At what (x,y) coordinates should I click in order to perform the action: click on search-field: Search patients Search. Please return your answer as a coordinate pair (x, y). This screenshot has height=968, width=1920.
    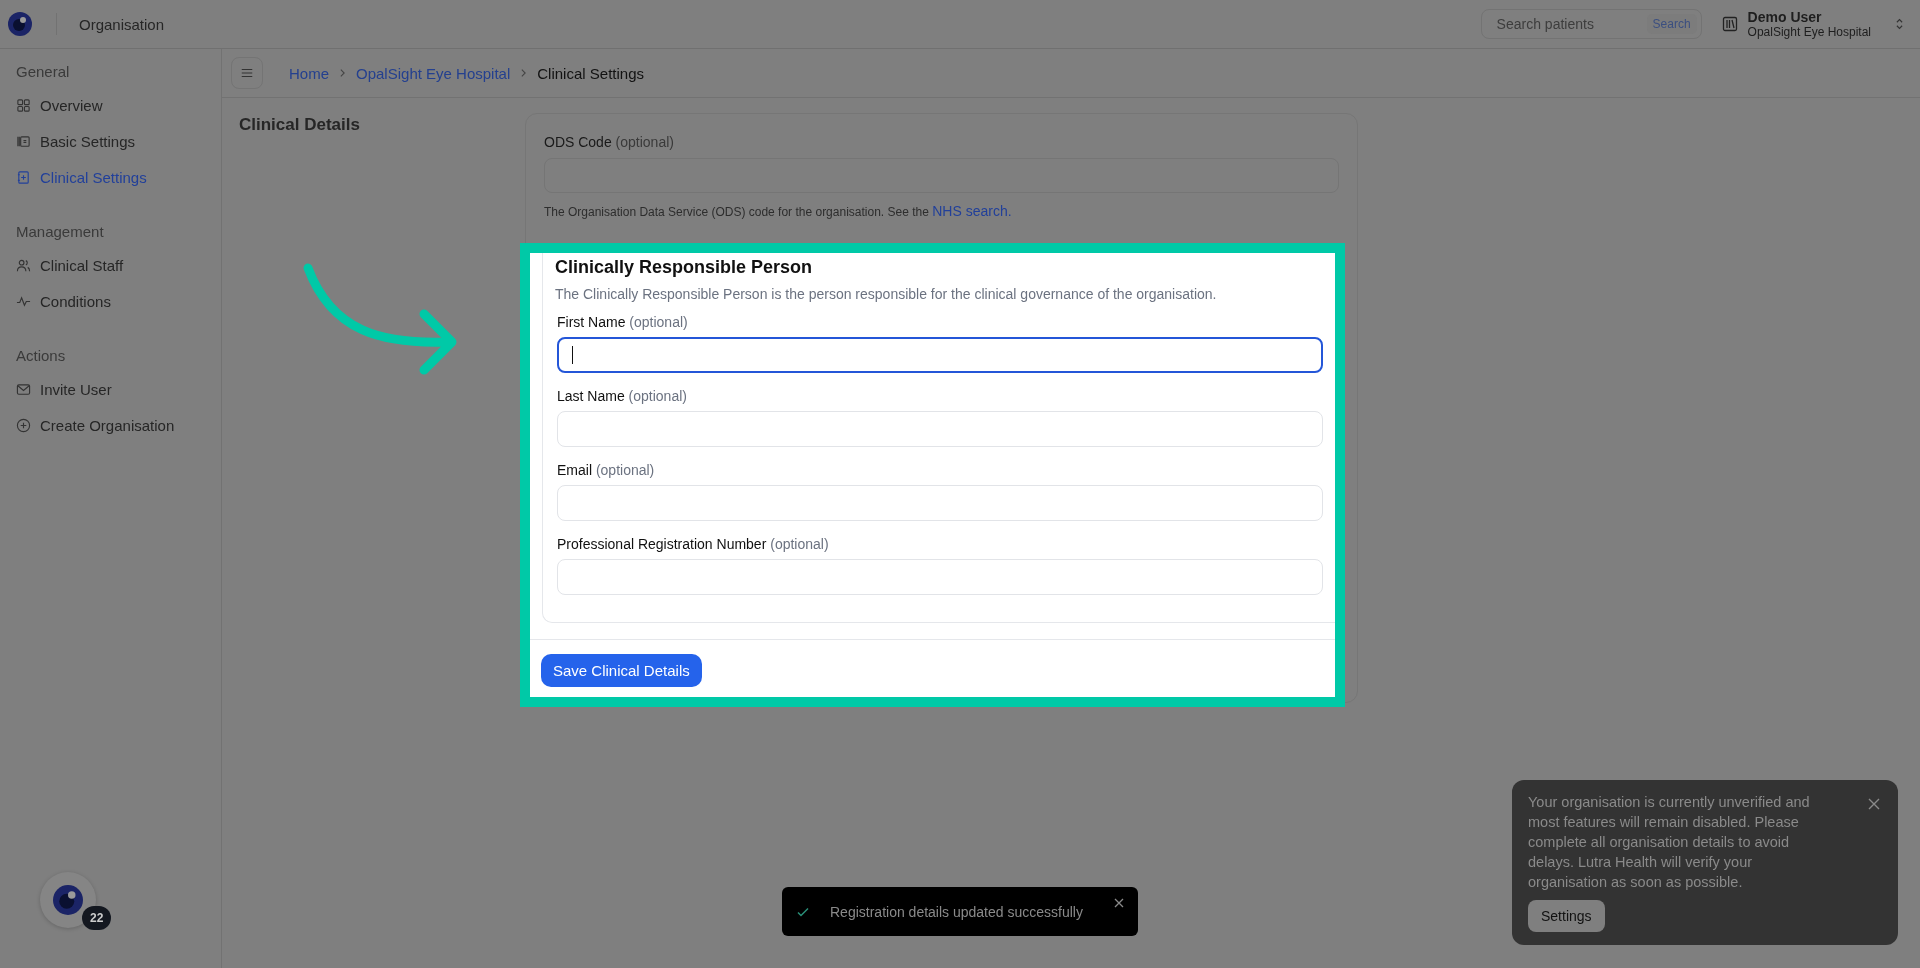
    Looking at the image, I should click on (1591, 24).